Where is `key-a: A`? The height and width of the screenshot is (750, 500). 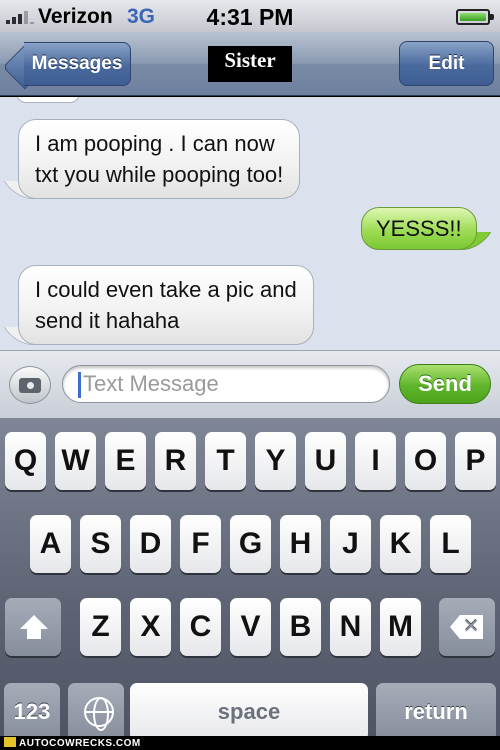 key-a: A is located at coordinates (50, 544).